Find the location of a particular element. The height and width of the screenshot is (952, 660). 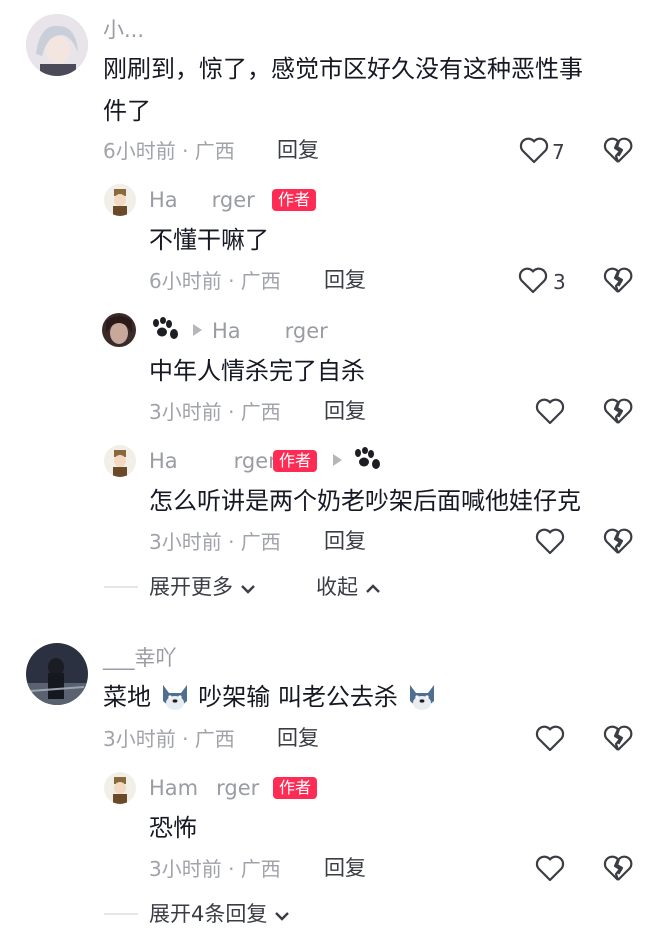

comment-meta: 3小时前 · 广西 is located at coordinates (169, 739).